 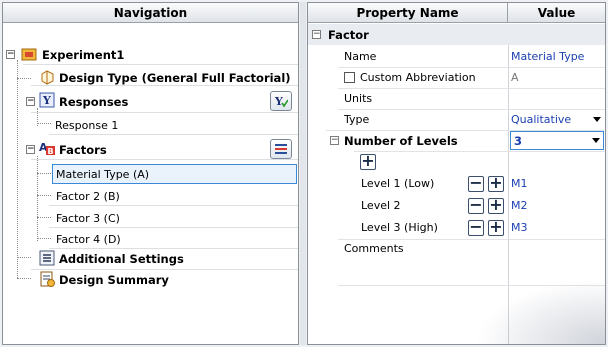 I want to click on level-value: M1, so click(x=519, y=183).